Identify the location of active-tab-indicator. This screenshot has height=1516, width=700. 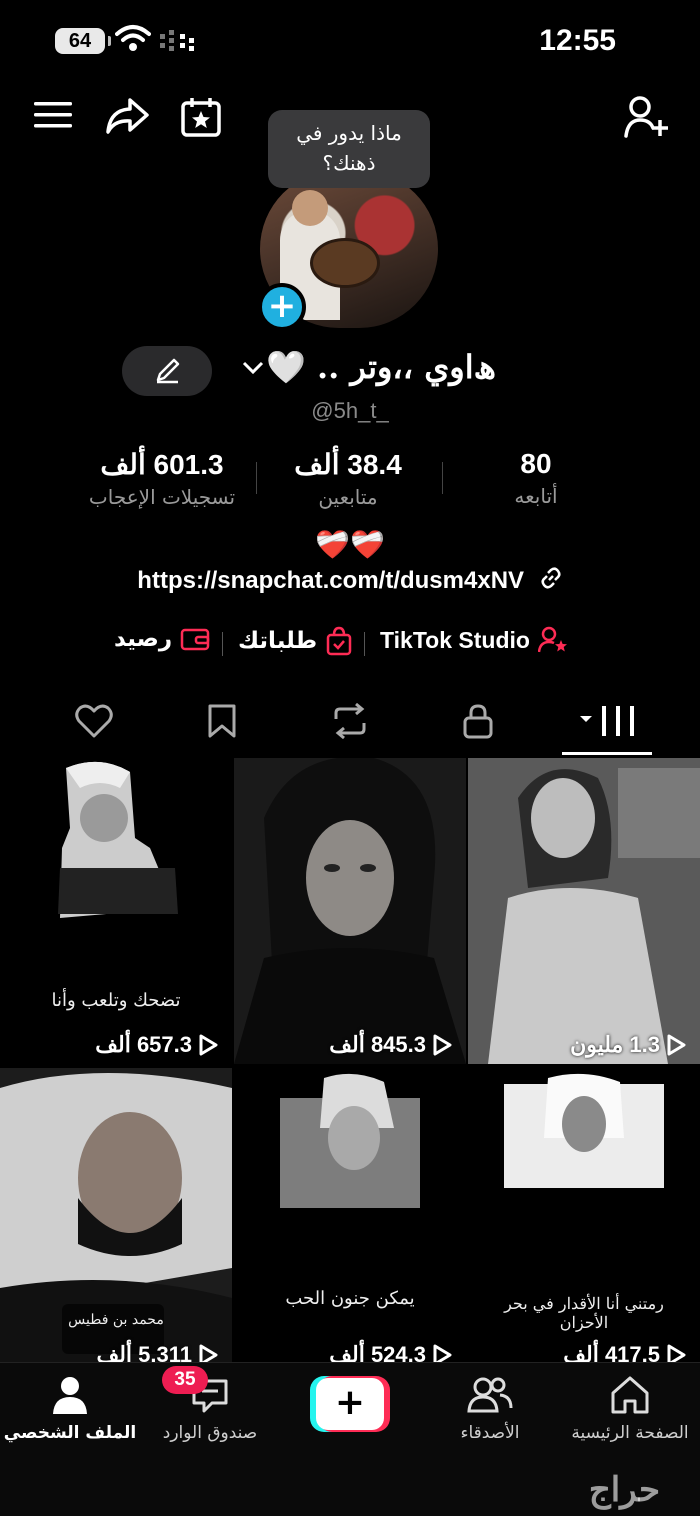
(607, 753).